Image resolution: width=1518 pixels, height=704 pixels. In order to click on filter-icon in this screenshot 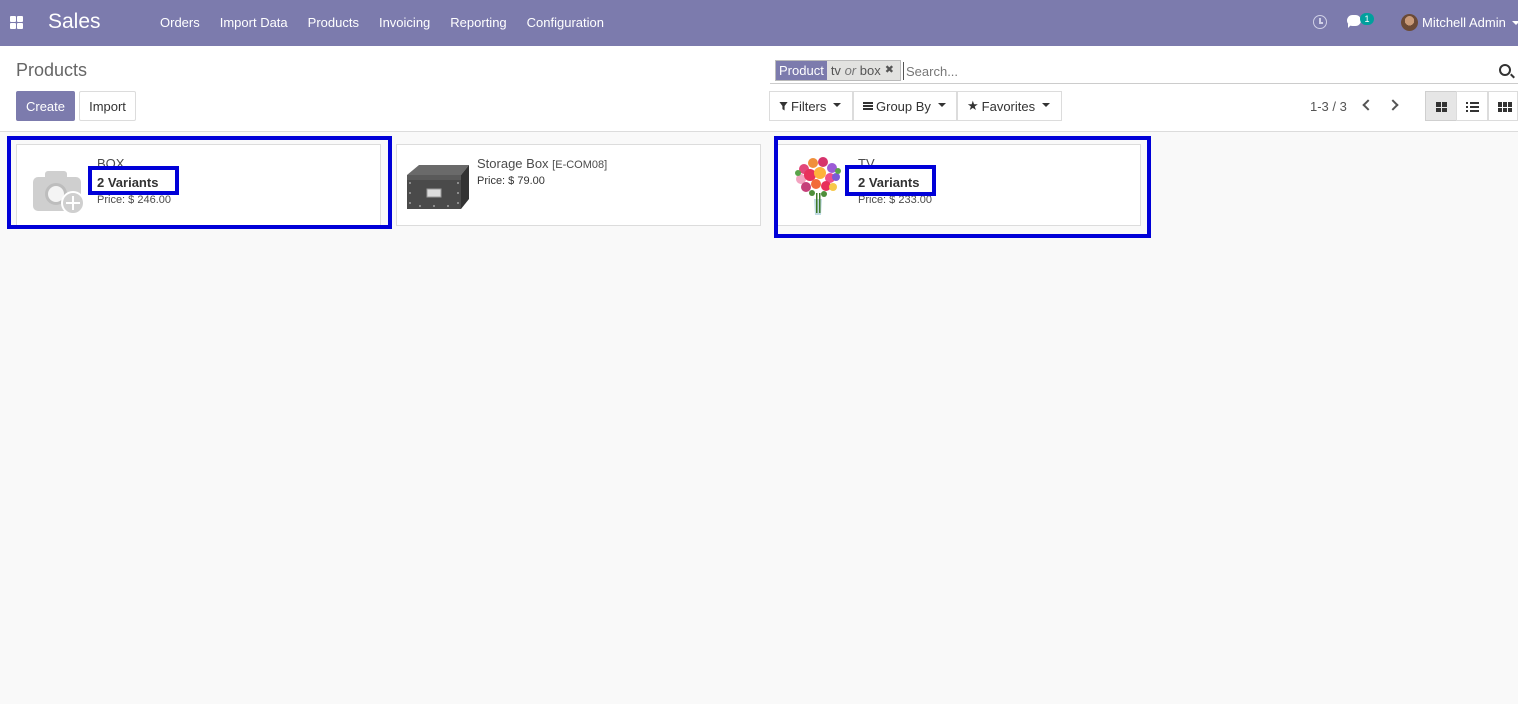, I will do `click(783, 106)`.